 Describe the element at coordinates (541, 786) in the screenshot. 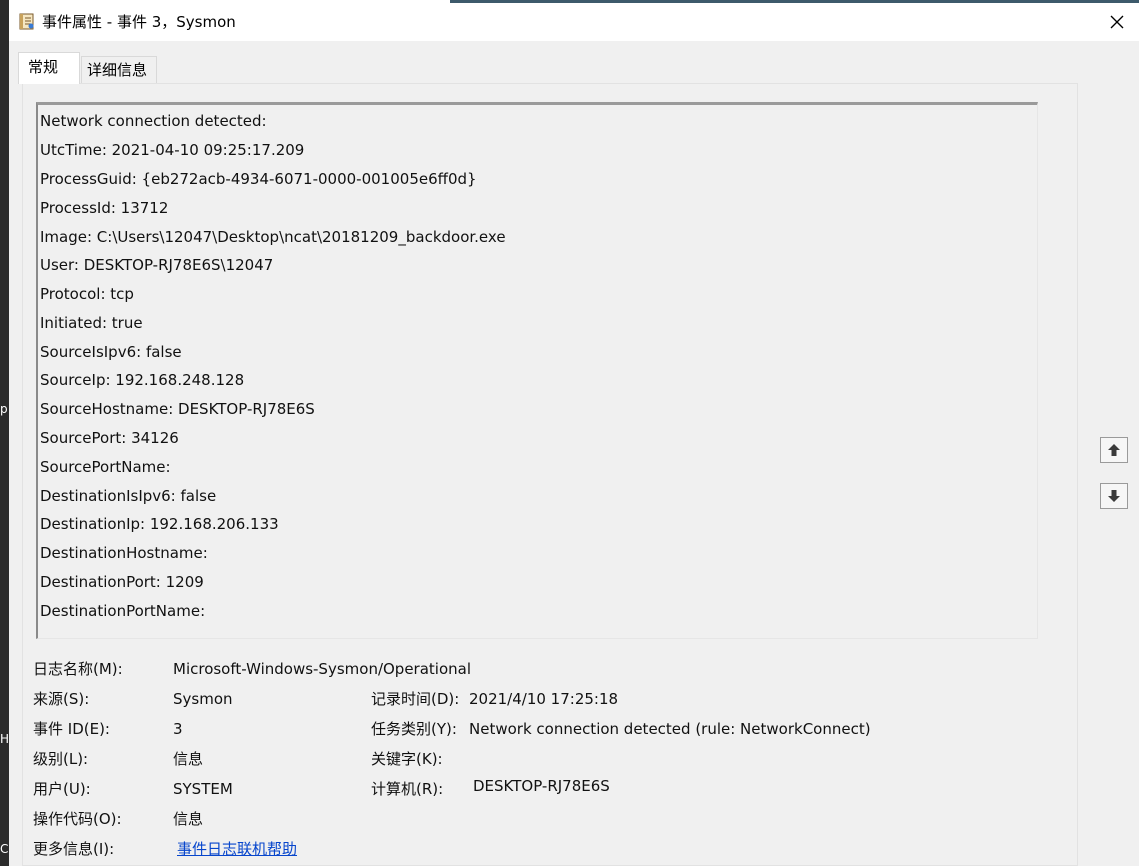

I see `computer-value: DESKTOP-RJ78E6S` at that location.